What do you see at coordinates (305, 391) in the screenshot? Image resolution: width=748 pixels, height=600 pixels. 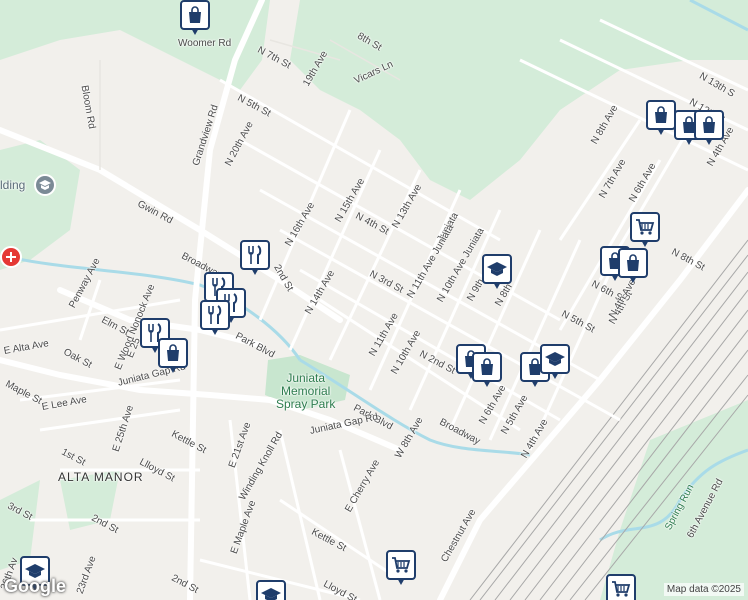 I see `park-label: Juniata Memorial Spray Park` at bounding box center [305, 391].